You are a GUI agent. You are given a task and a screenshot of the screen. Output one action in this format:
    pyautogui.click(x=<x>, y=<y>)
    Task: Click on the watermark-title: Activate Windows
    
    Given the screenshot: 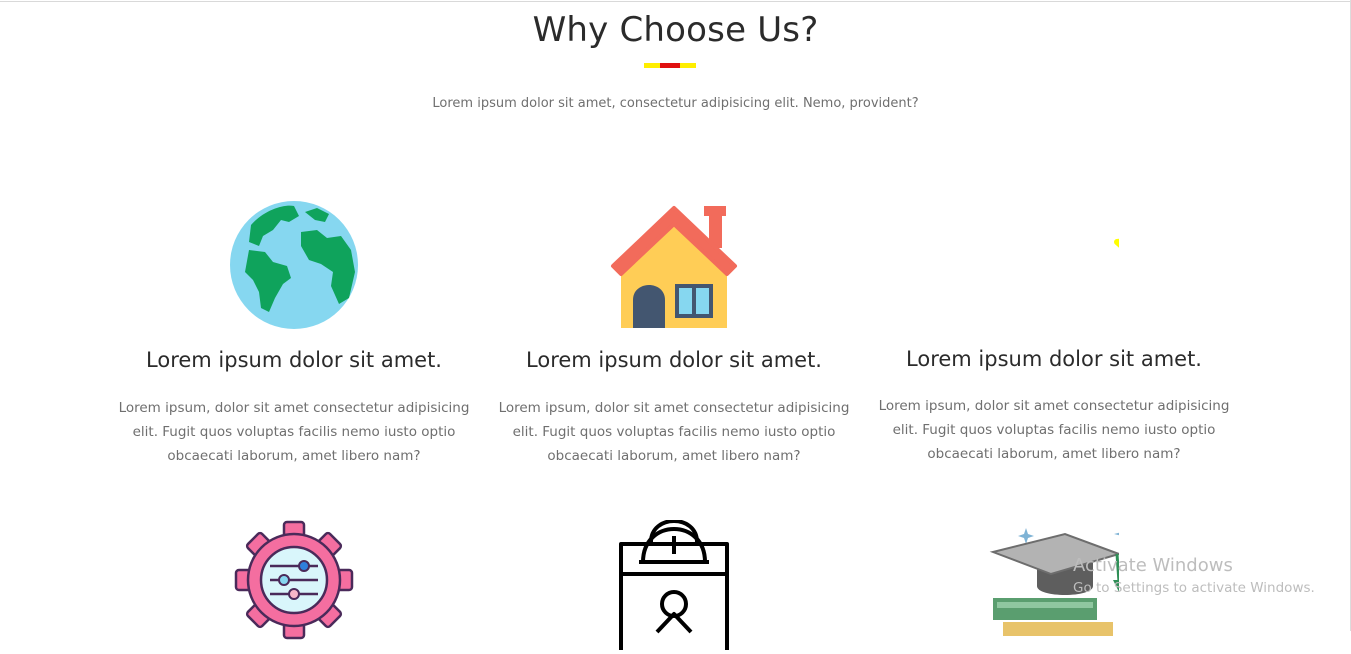 What is the action you would take?
    pyautogui.click(x=1153, y=565)
    